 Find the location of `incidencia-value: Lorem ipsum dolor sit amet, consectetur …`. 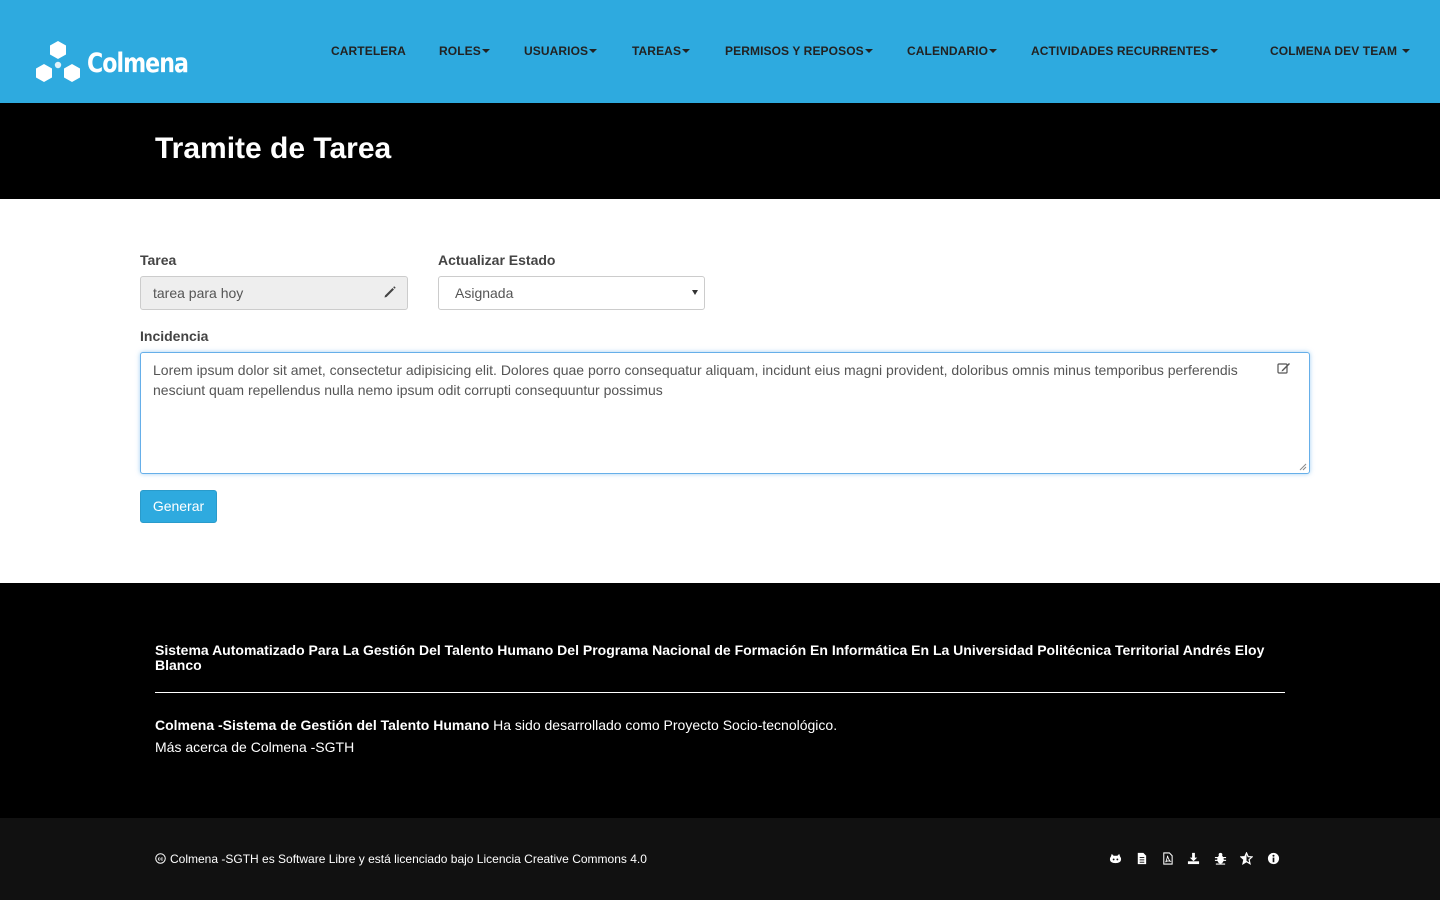

incidencia-value: Lorem ipsum dolor sit amet, consectetur … is located at coordinates (695, 380).